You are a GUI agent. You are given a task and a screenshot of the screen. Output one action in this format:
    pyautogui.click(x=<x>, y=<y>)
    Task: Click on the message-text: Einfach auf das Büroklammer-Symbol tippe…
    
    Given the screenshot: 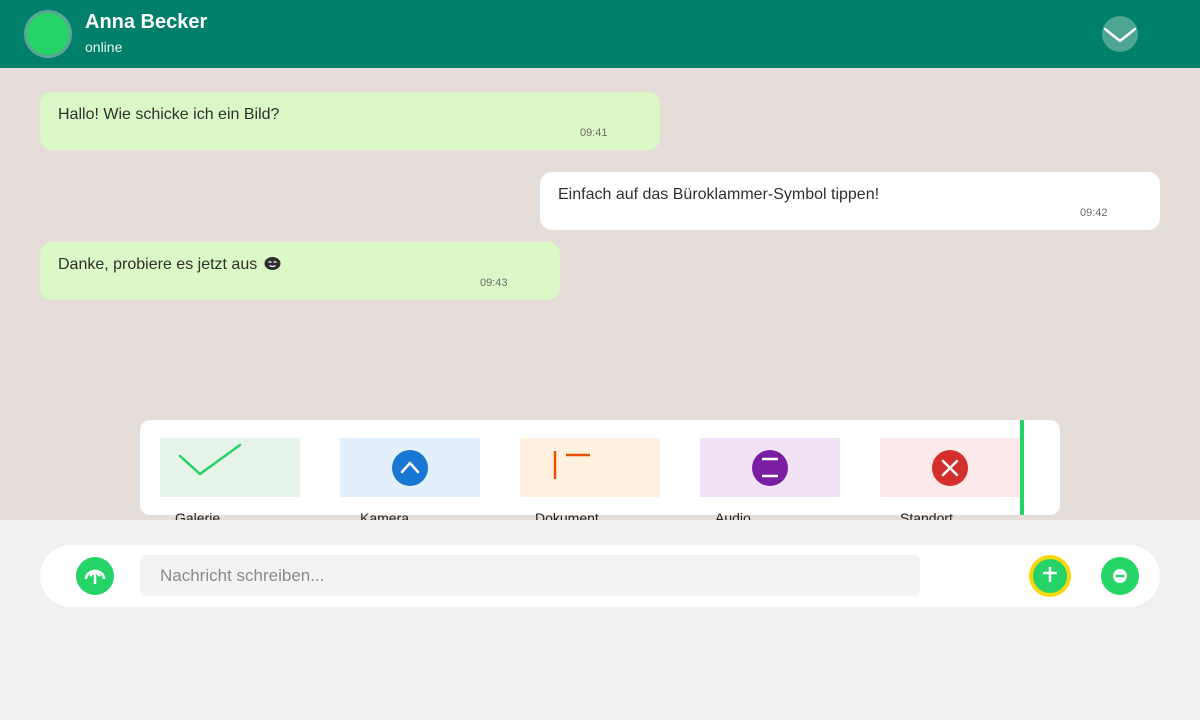 What is the action you would take?
    pyautogui.click(x=719, y=194)
    